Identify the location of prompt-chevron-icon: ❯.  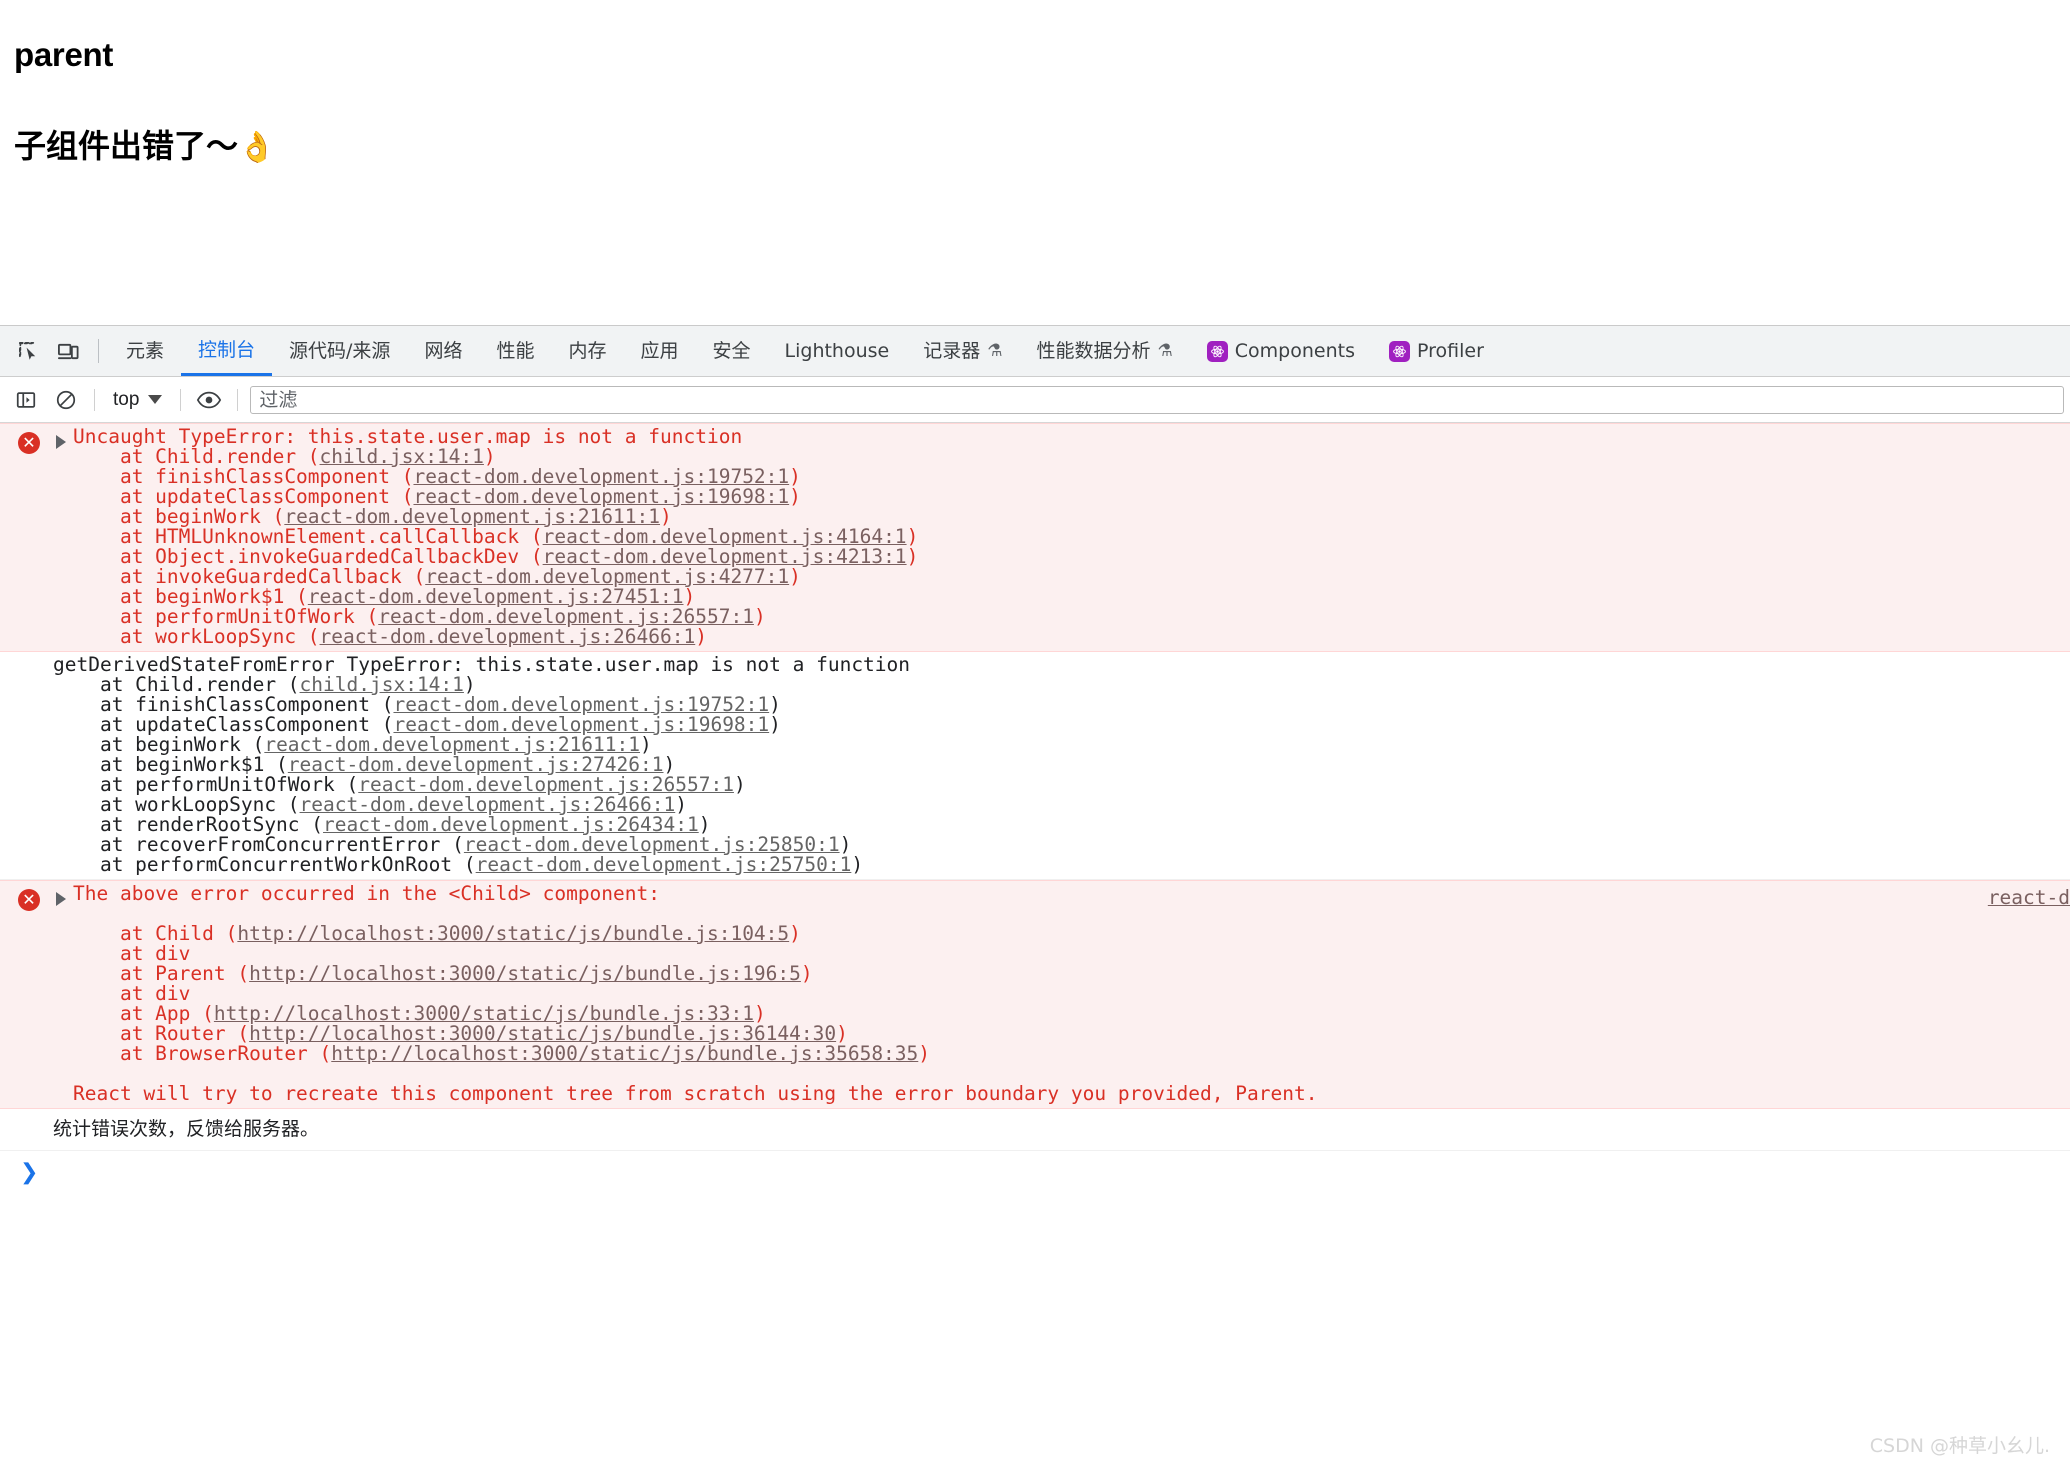
(29, 1172).